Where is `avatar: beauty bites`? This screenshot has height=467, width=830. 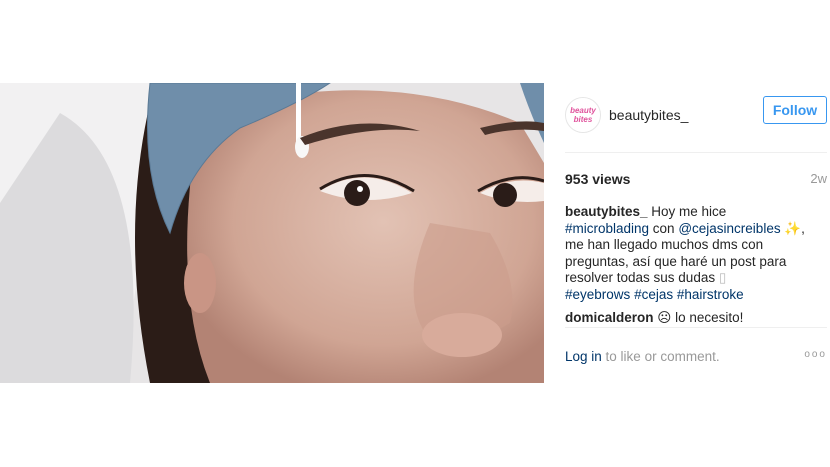 avatar: beauty bites is located at coordinates (583, 115).